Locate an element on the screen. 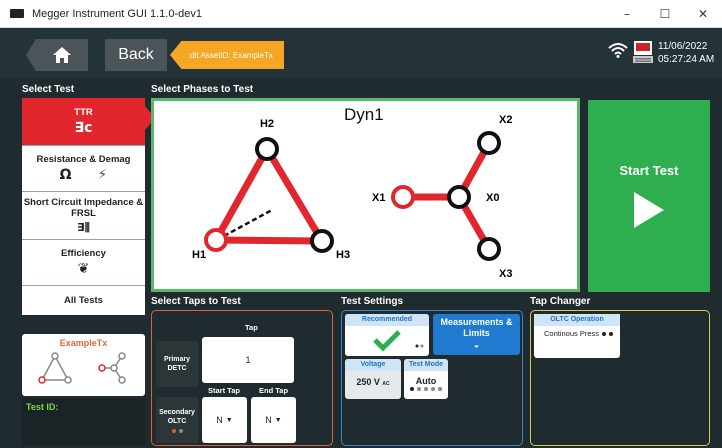 Image resolution: width=722 pixels, height=448 pixels. end-tap-select: N ▼ is located at coordinates (273, 420).